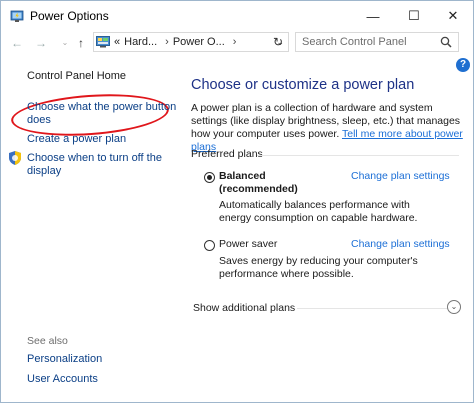 Image resolution: width=474 pixels, height=403 pixels. What do you see at coordinates (101, 114) in the screenshot?
I see `power-button-link: Choose what the power button does` at bounding box center [101, 114].